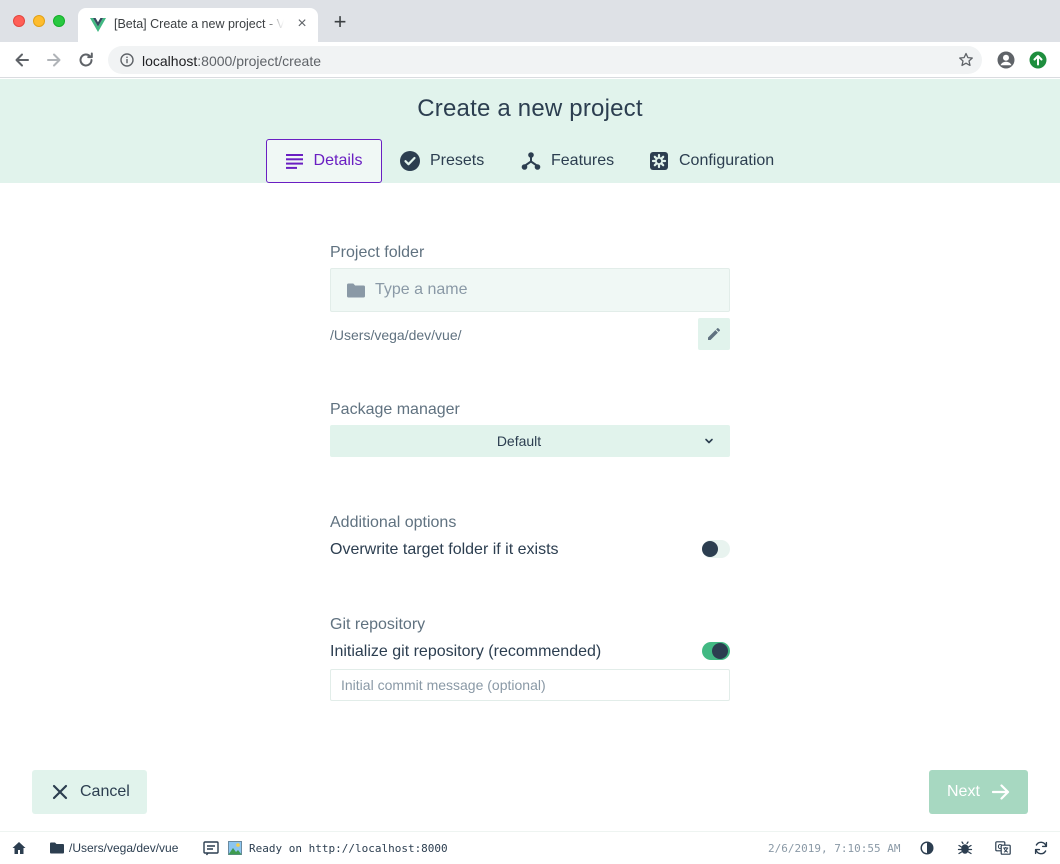  Describe the element at coordinates (531, 161) in the screenshot. I see `fork-icon` at that location.